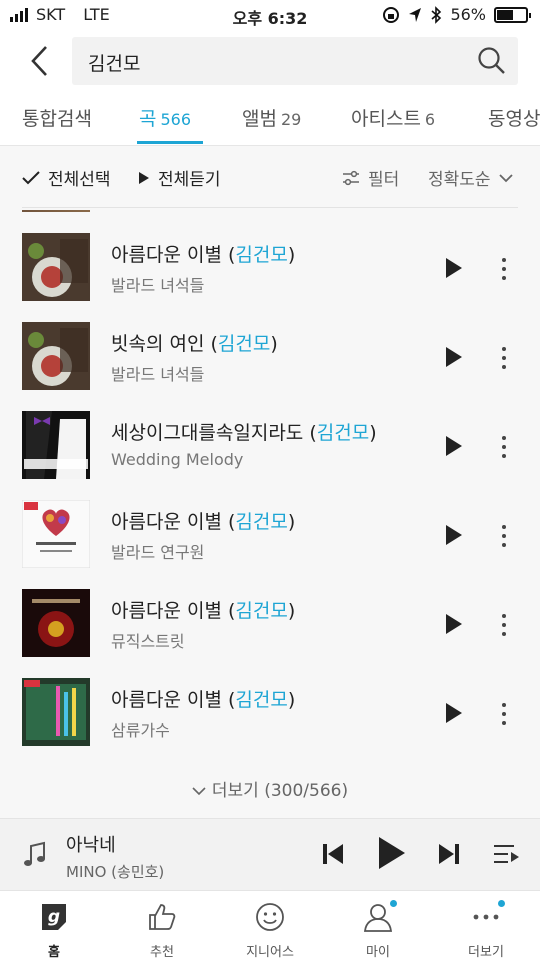  I want to click on filter-icon, so click(351, 177).